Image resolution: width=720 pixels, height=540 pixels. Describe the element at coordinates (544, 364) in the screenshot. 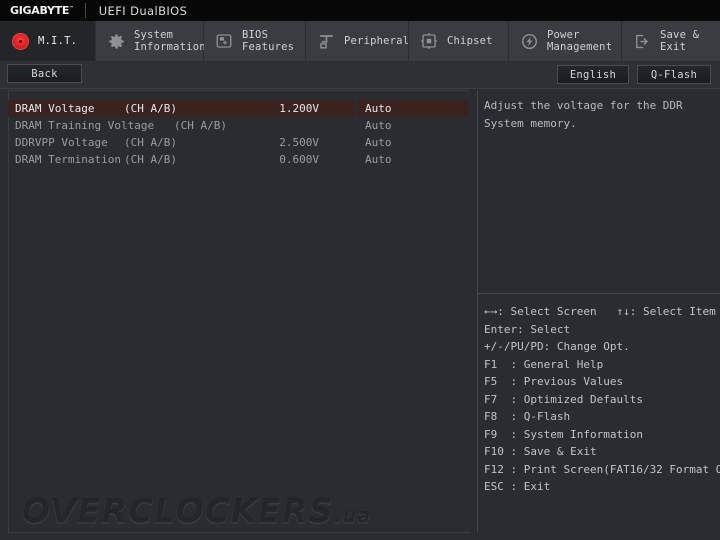

I see `shortcut-line: F1 : General Help` at that location.